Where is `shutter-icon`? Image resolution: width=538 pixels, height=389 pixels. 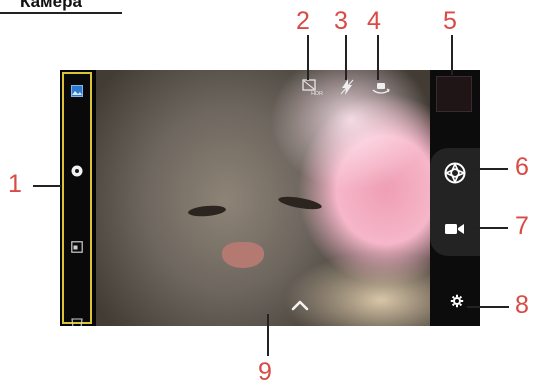 shutter-icon is located at coordinates (455, 173).